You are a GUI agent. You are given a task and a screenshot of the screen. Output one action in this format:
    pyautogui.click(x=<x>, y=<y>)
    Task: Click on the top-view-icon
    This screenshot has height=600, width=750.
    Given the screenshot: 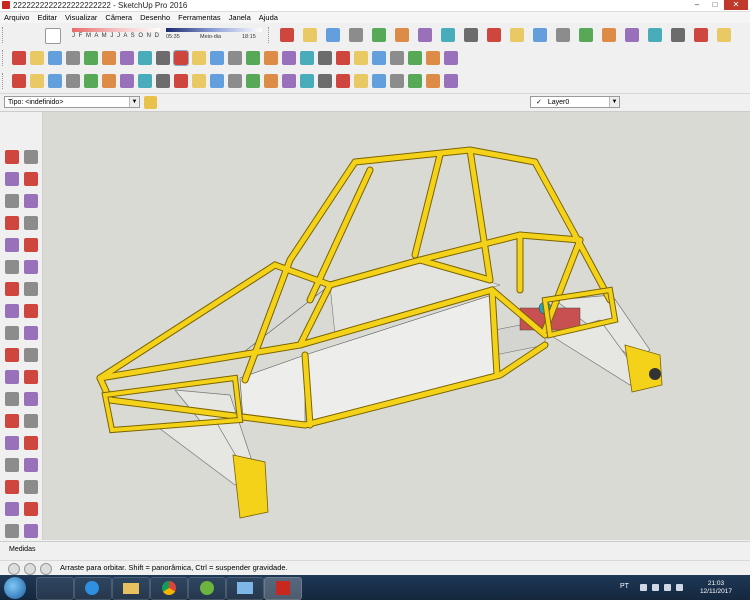 What is the action you would take?
    pyautogui.click(x=217, y=81)
    